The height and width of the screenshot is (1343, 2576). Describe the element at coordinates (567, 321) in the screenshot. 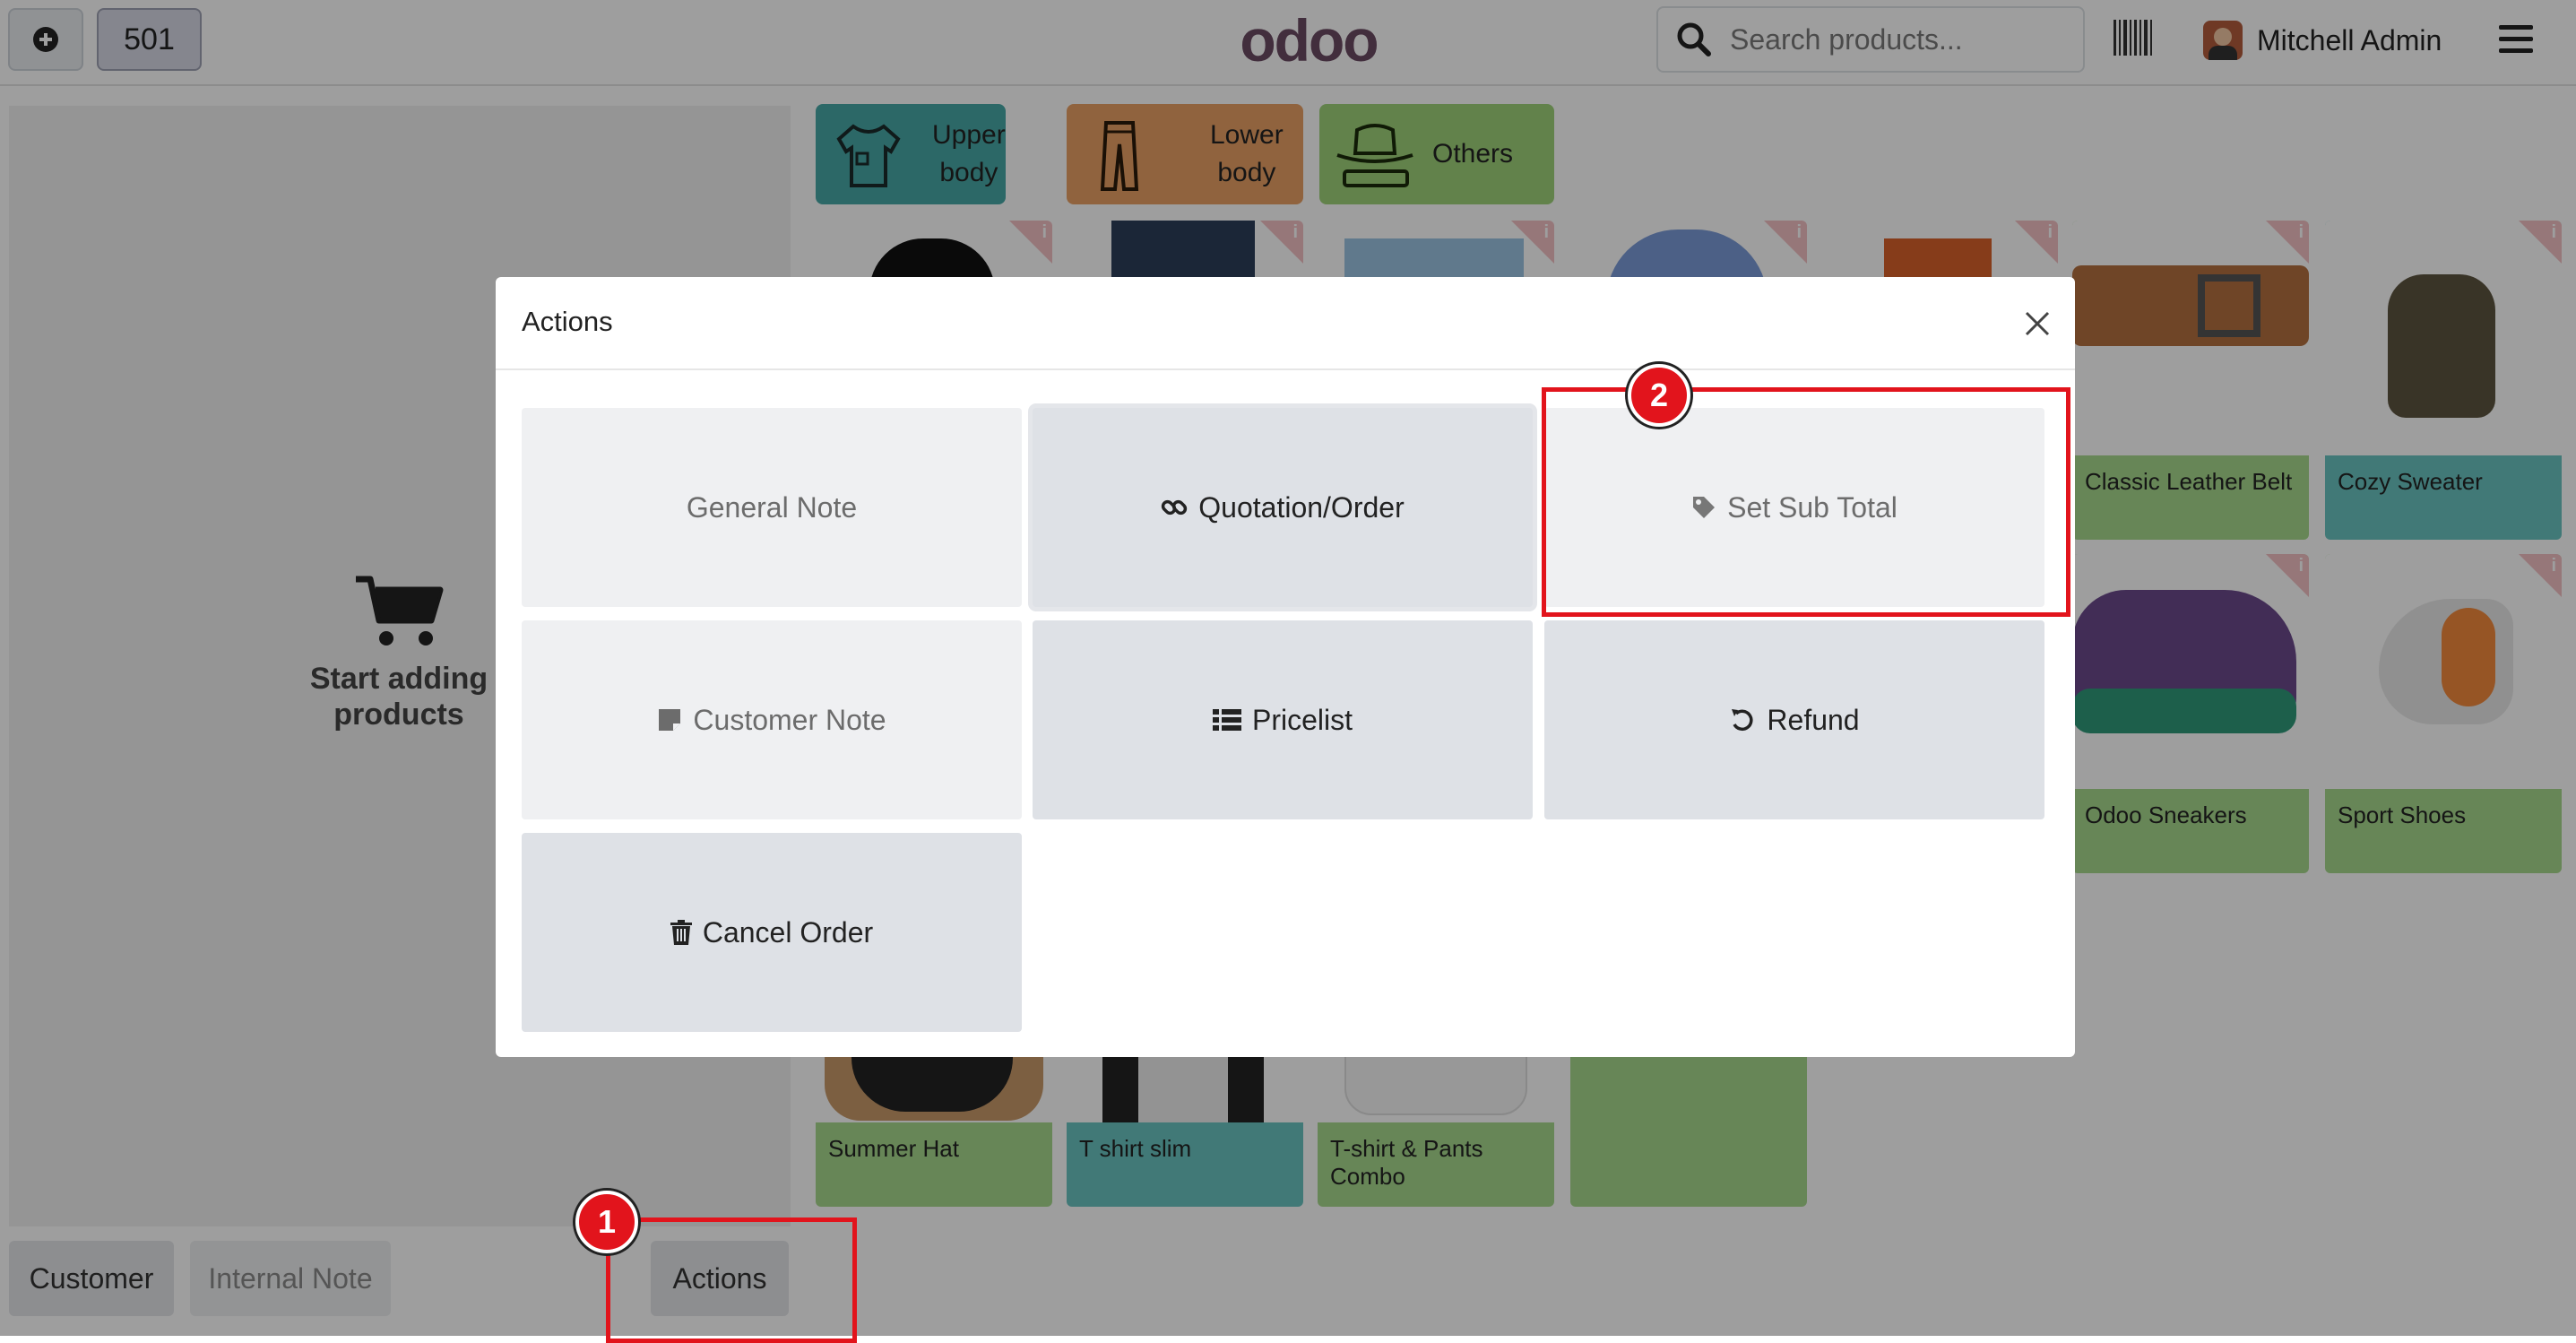

I see `dialog-title: Actions` at that location.